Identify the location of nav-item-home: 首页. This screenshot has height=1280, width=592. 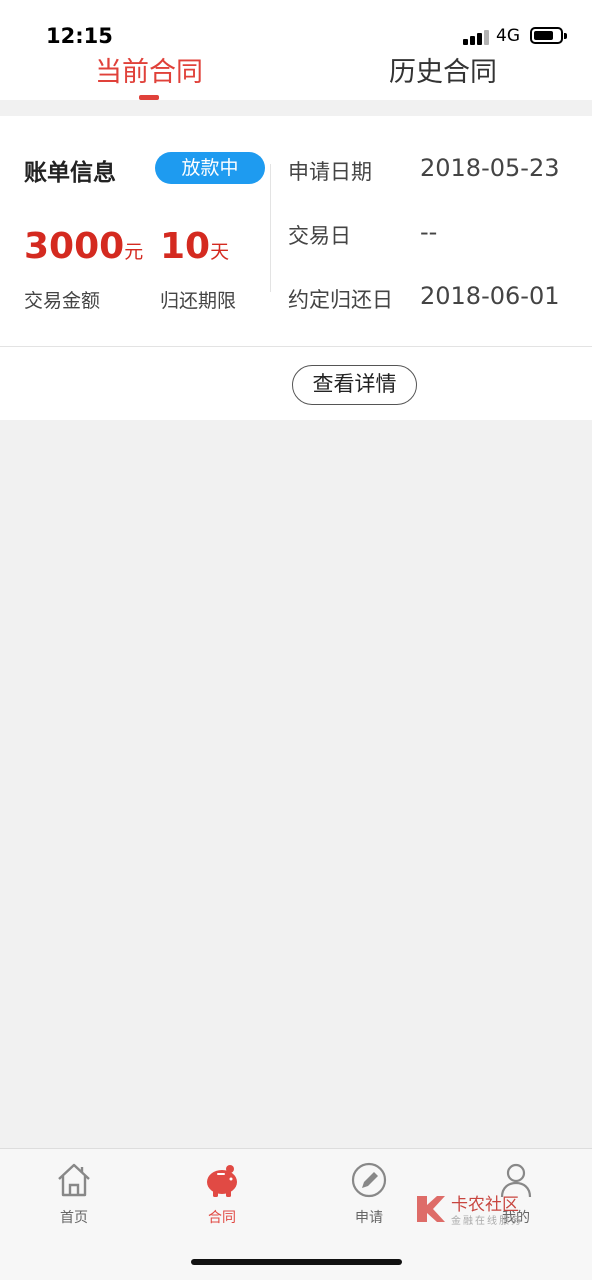
(74, 1194).